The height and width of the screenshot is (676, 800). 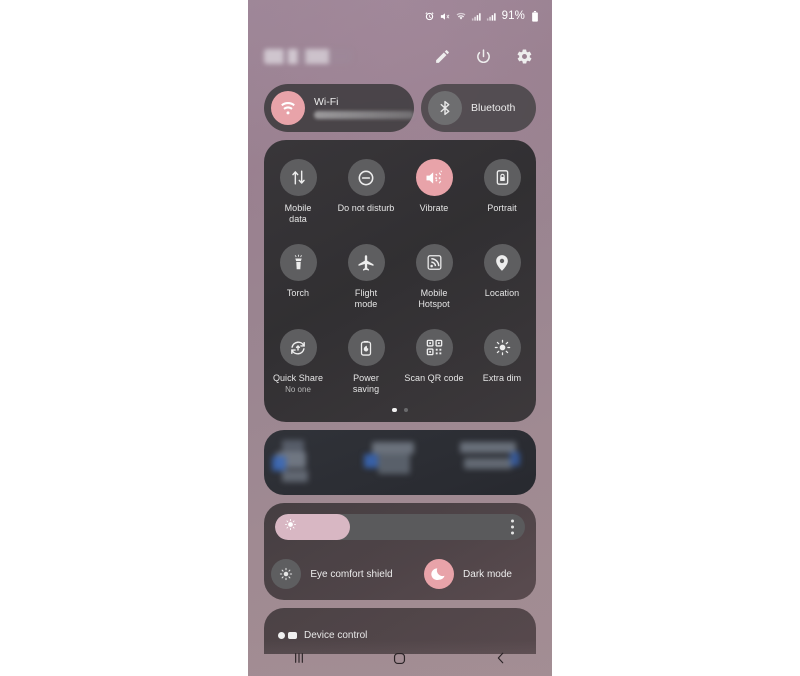 What do you see at coordinates (429, 16) in the screenshot?
I see `alarm-icon` at bounding box center [429, 16].